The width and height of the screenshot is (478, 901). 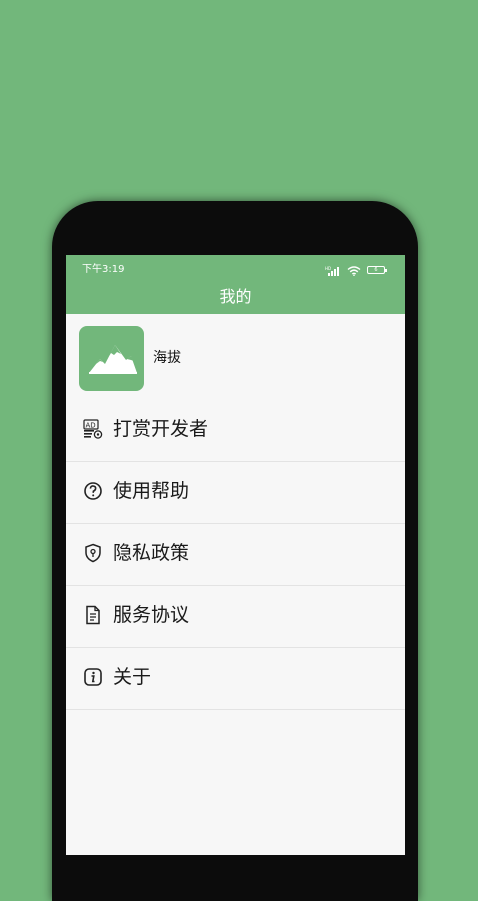 What do you see at coordinates (151, 491) in the screenshot?
I see `menu-item-label: 使用帮助` at bounding box center [151, 491].